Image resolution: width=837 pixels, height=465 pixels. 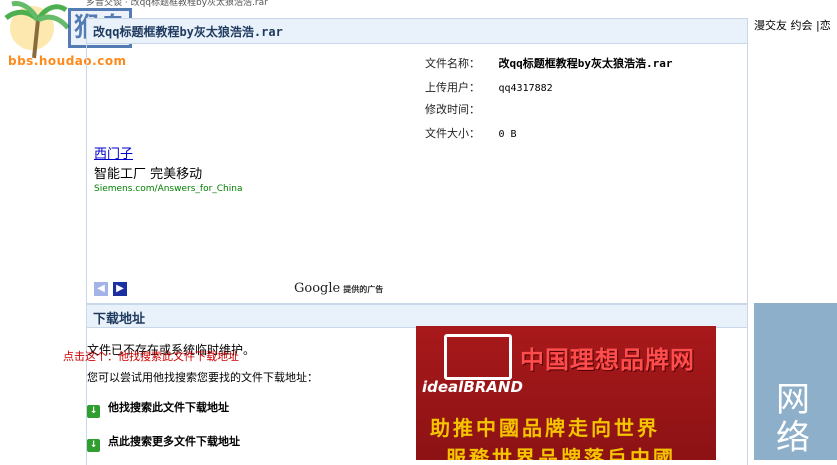 I want to click on size-value: 0 B, so click(x=507, y=134).